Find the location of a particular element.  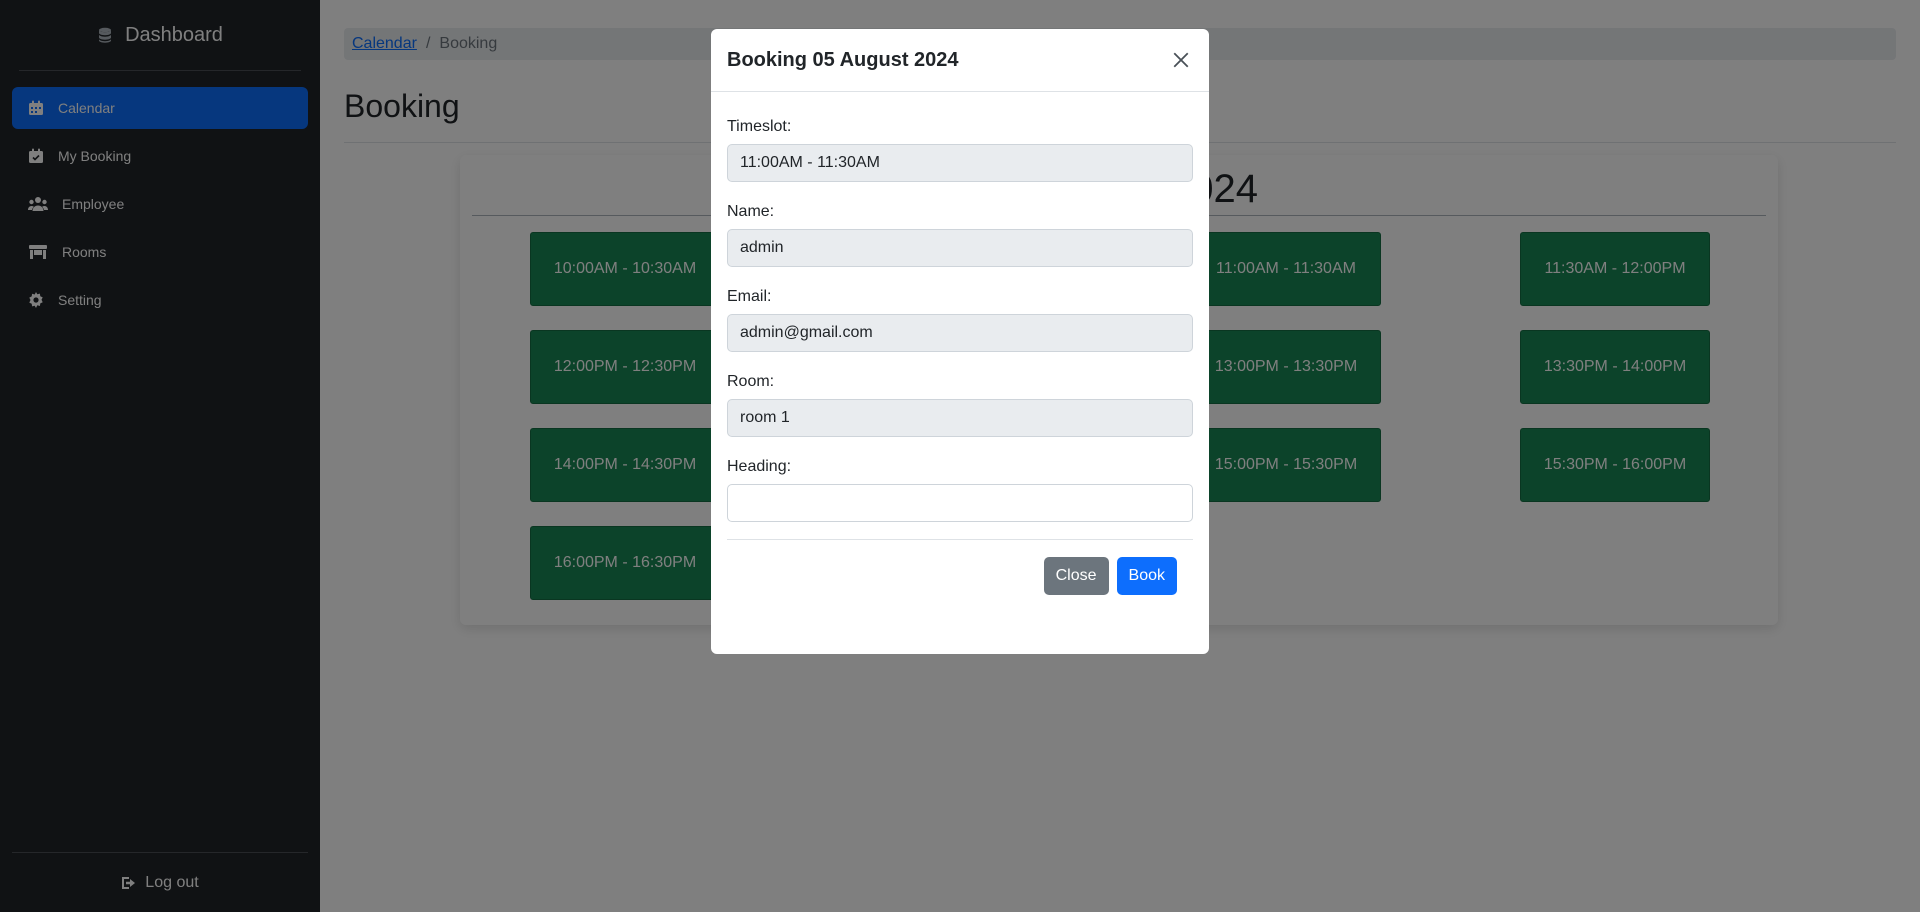

name-field is located at coordinates (960, 248).